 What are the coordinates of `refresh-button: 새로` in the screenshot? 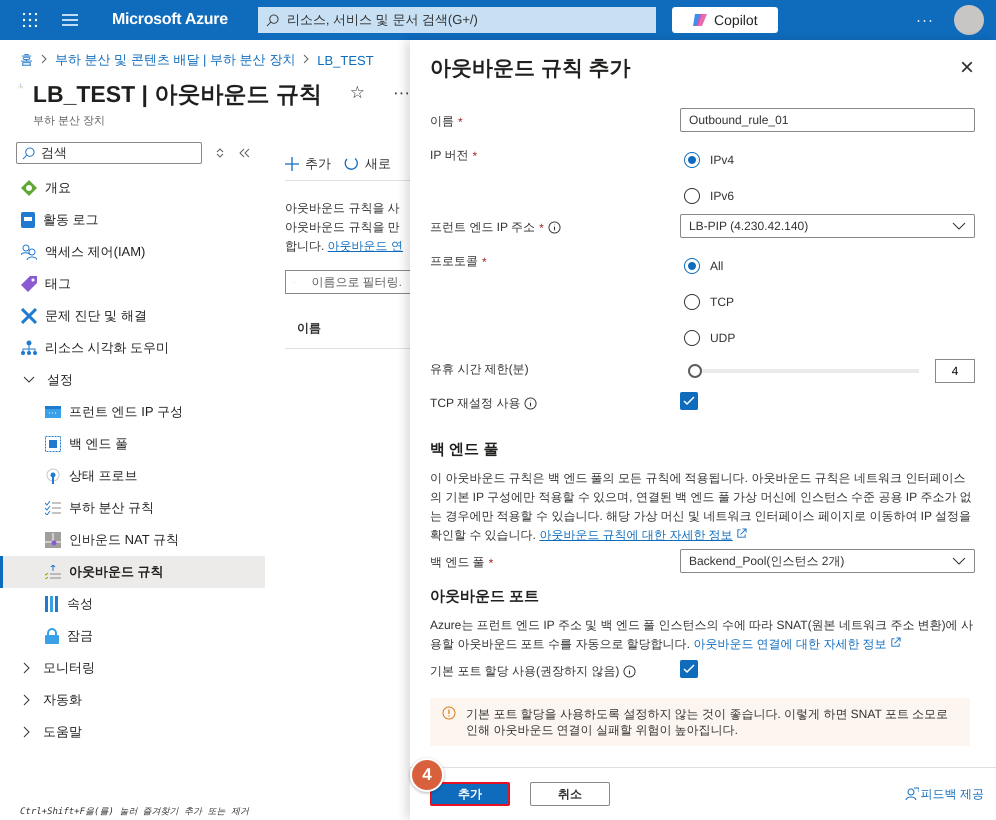 It's located at (367, 164).